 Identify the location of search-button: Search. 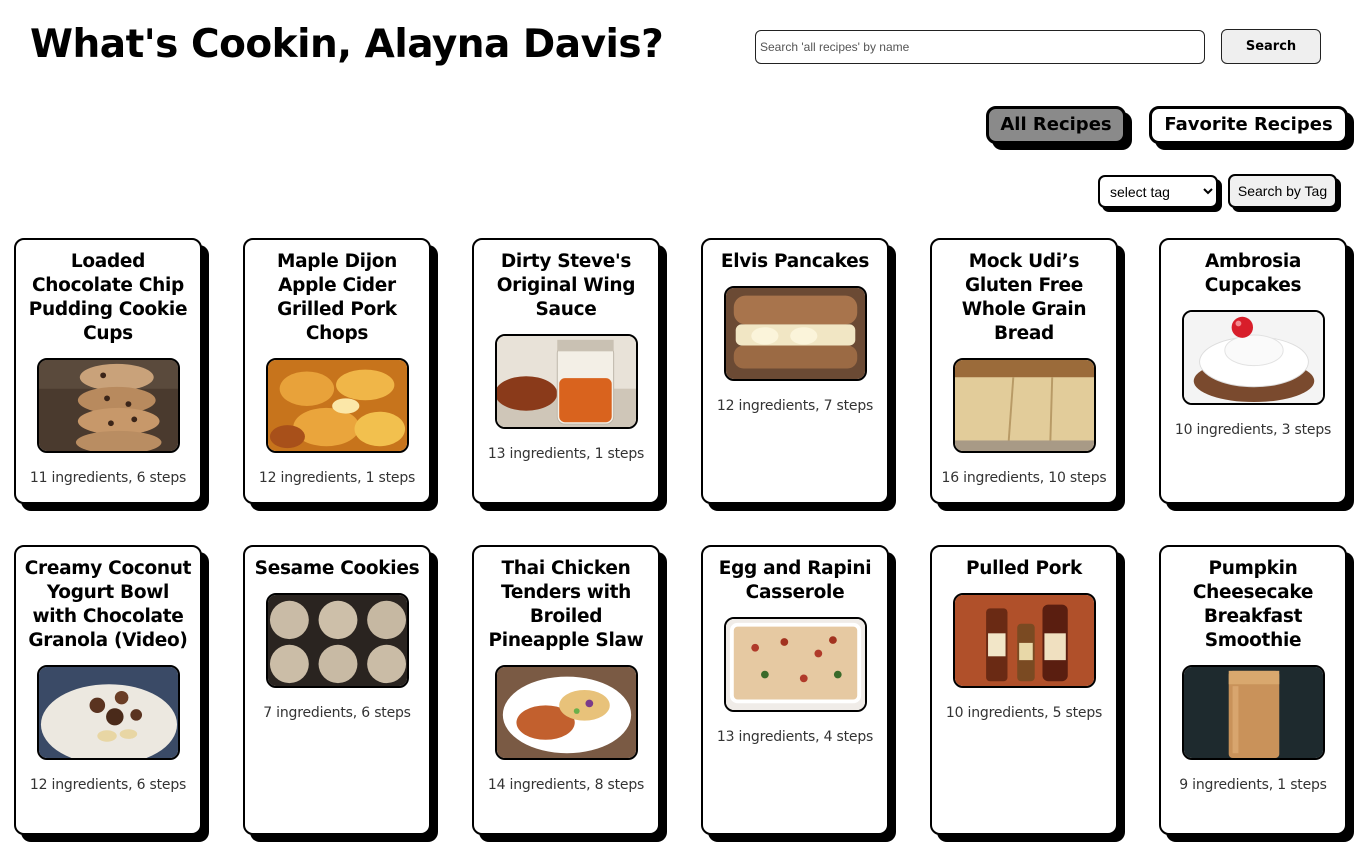
(1271, 46).